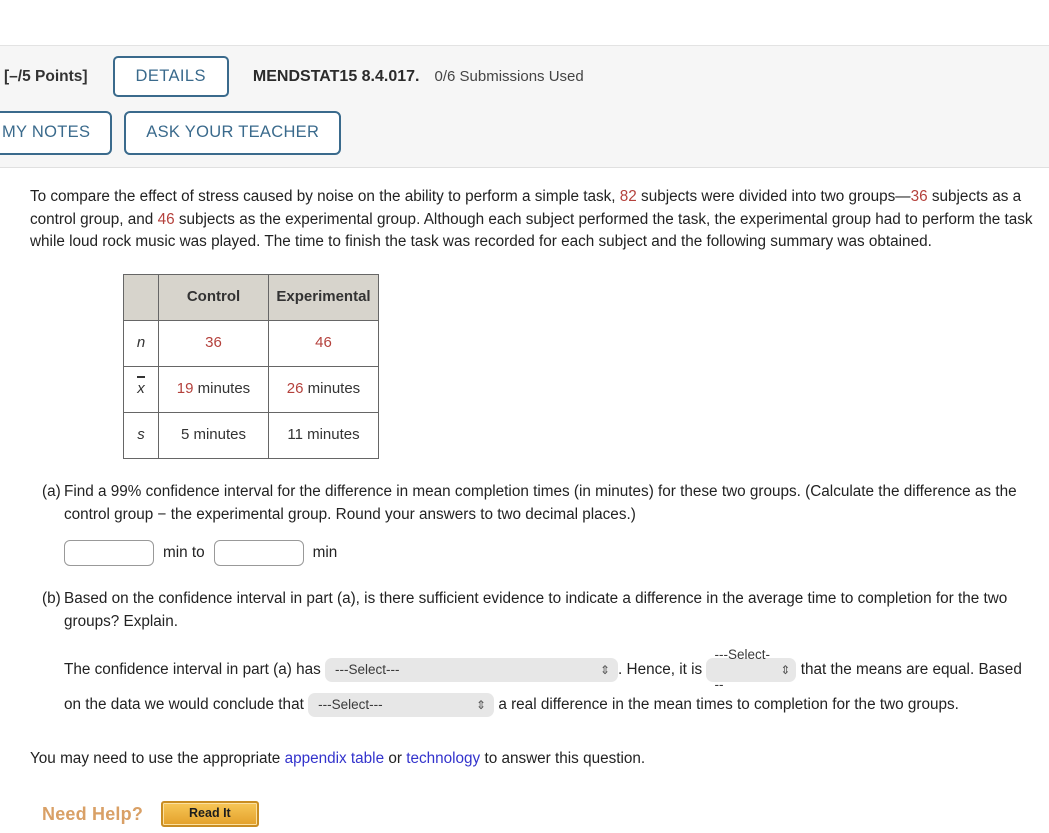 The width and height of the screenshot is (1049, 833). Describe the element at coordinates (336, 76) in the screenshot. I see `question-id: MENDSTAT15 8.4.017.` at that location.